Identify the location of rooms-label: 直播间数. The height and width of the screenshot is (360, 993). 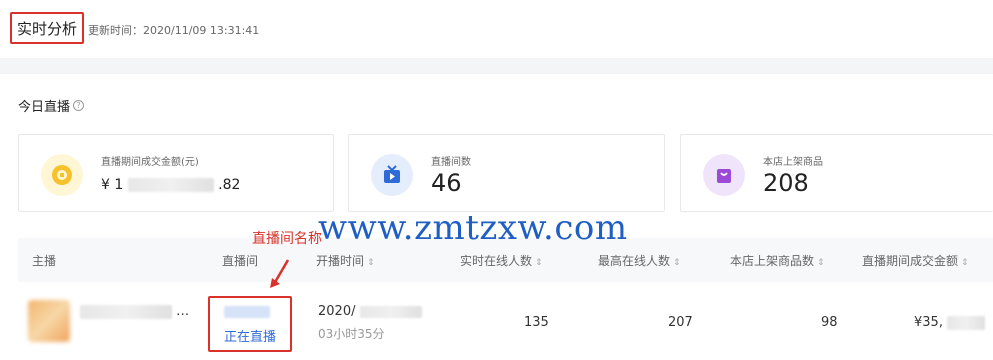
(451, 162).